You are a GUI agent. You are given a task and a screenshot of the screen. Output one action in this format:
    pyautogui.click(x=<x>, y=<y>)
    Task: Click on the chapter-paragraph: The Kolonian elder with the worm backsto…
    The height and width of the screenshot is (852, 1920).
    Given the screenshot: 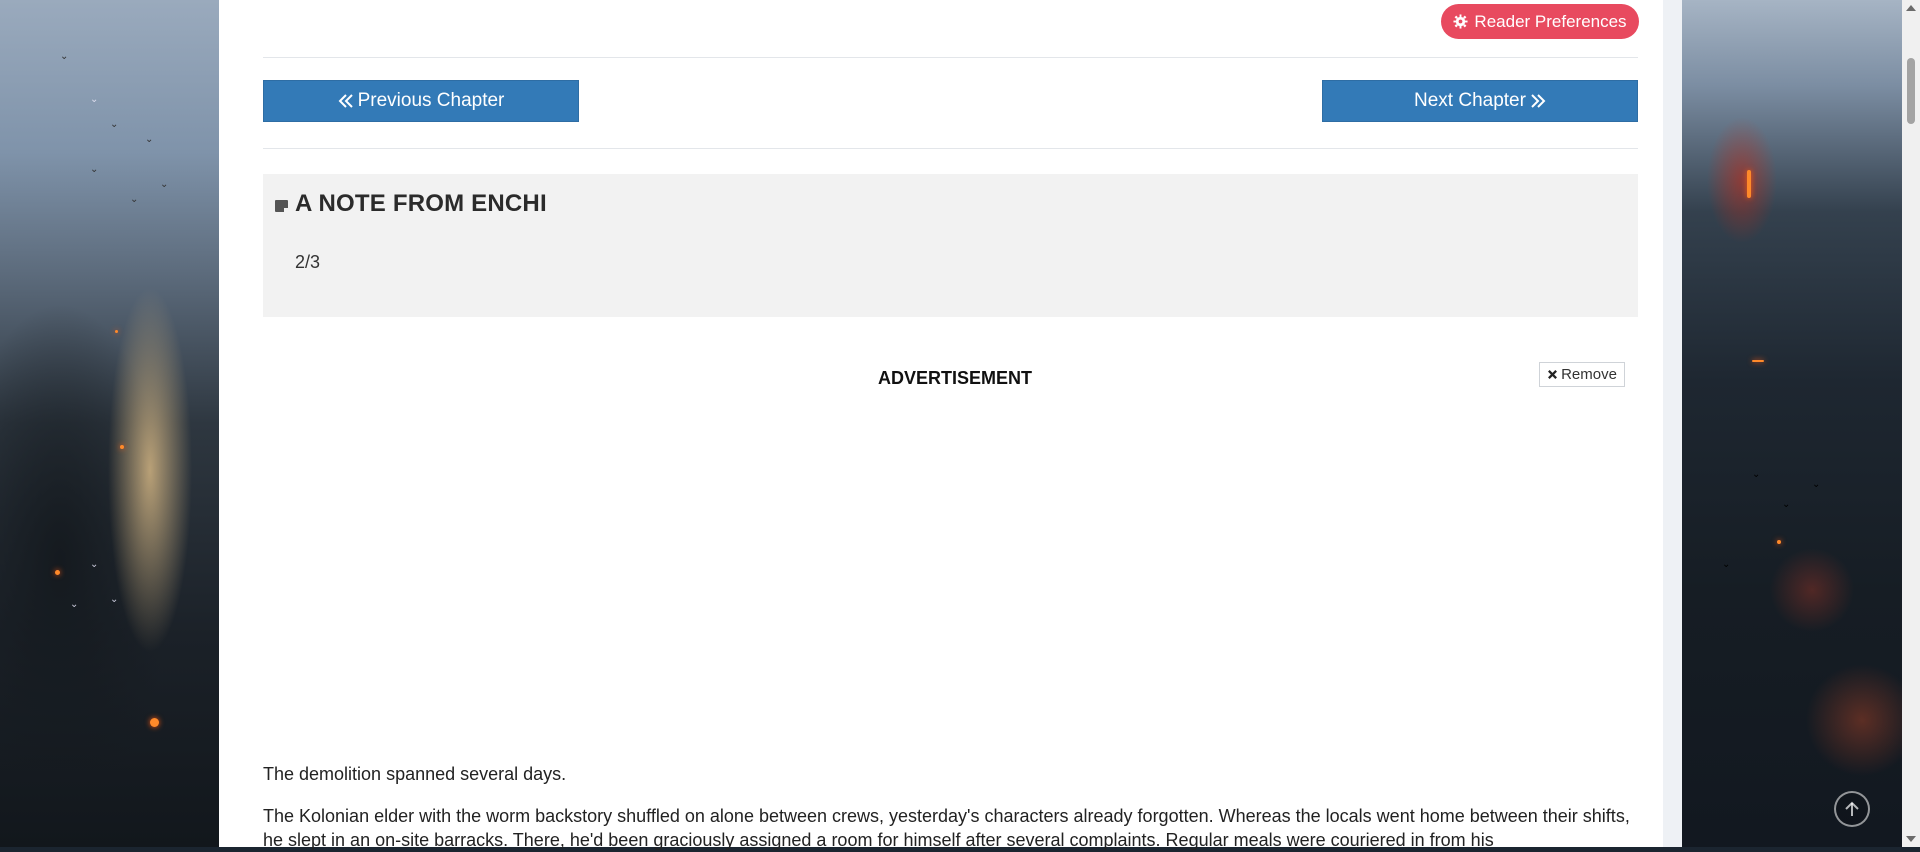 What is the action you would take?
    pyautogui.click(x=946, y=828)
    